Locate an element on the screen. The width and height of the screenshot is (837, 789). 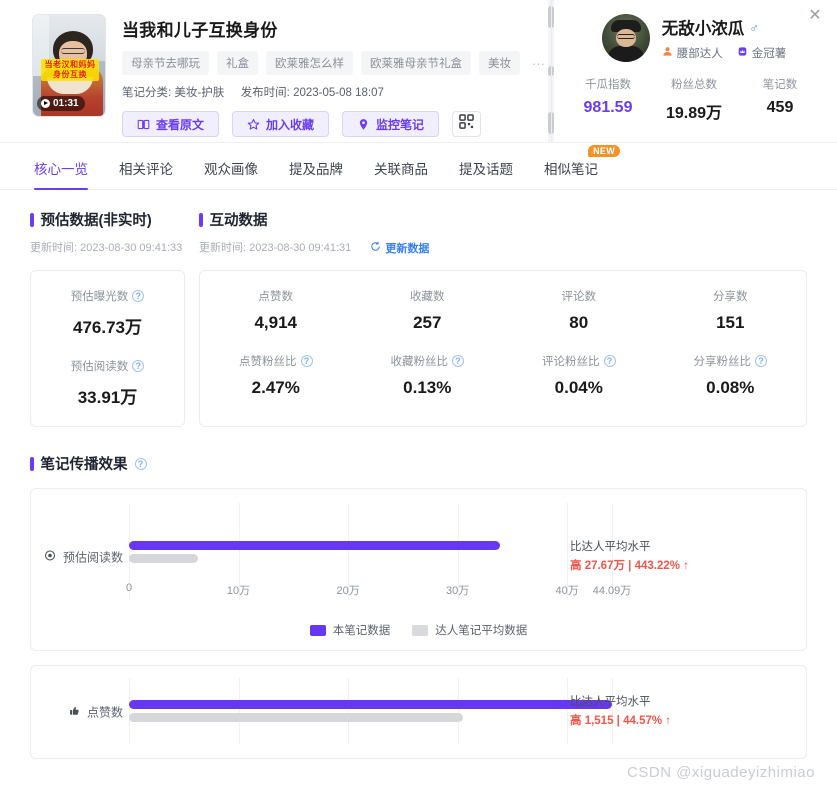
video-duration-badge: 01:31 is located at coordinates (61, 103).